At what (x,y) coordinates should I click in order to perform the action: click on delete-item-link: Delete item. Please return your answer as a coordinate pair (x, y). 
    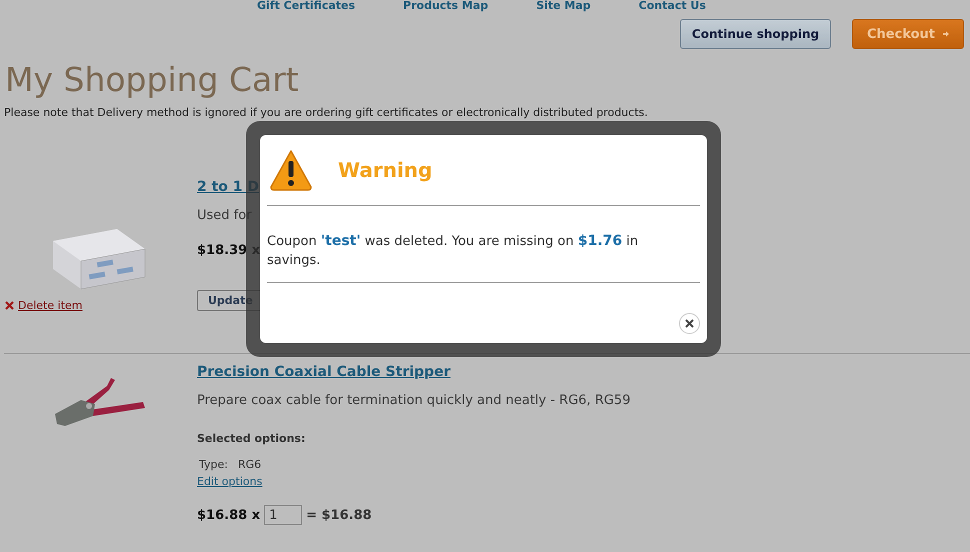
    Looking at the image, I should click on (50, 305).